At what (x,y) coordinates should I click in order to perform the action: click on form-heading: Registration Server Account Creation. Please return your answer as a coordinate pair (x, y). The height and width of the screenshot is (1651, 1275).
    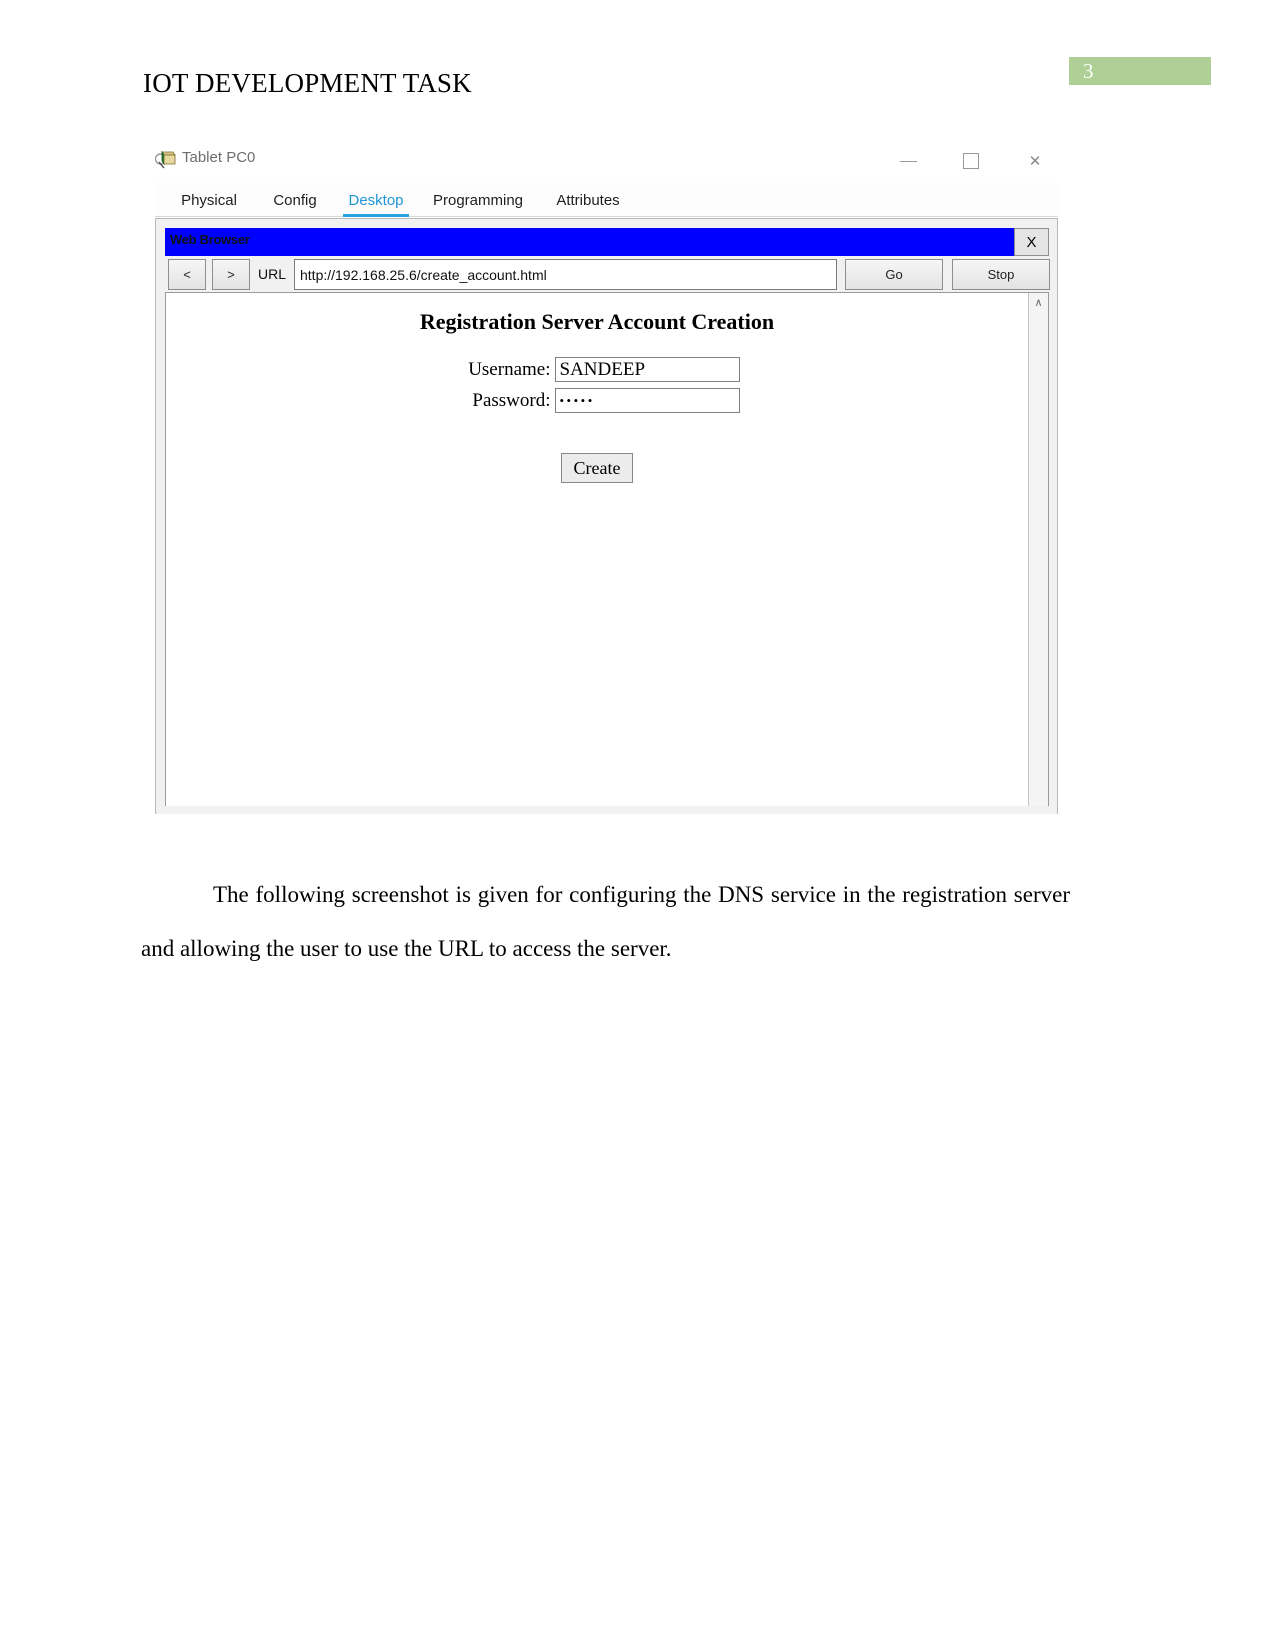
    Looking at the image, I should click on (597, 321).